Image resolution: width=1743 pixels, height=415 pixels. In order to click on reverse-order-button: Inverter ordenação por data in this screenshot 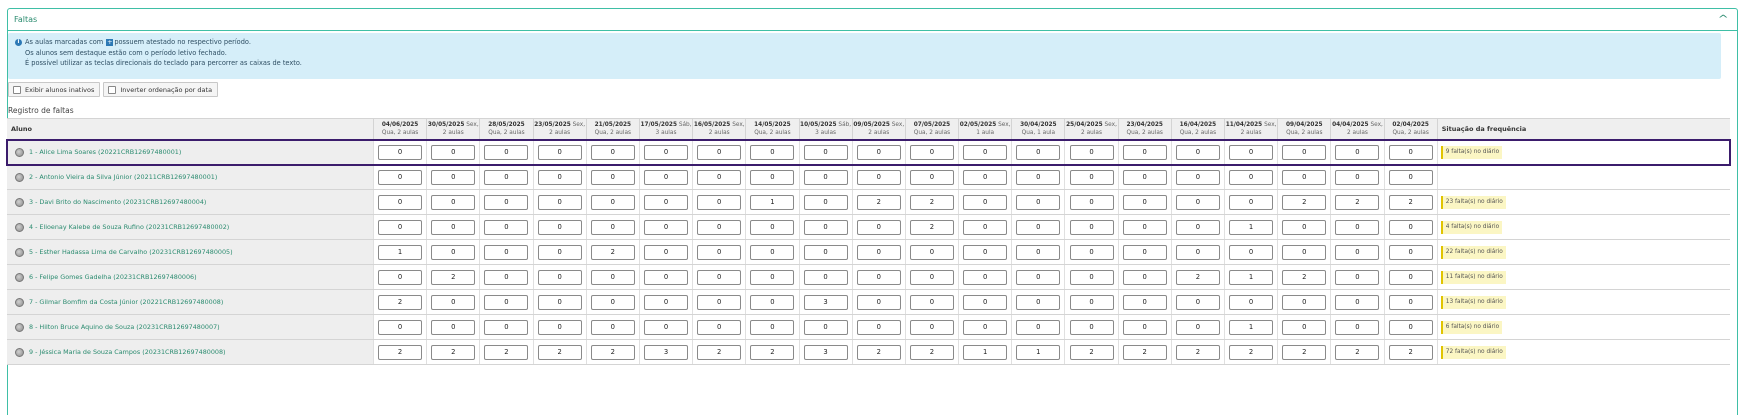, I will do `click(161, 89)`.